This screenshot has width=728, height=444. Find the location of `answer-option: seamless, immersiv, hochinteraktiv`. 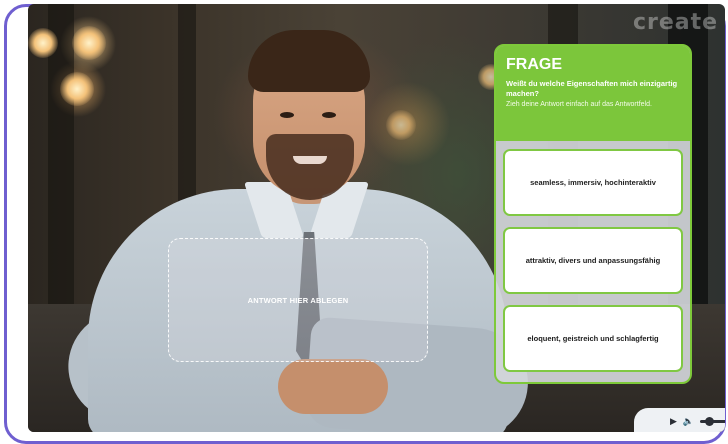

answer-option: seamless, immersiv, hochinteraktiv is located at coordinates (593, 182).